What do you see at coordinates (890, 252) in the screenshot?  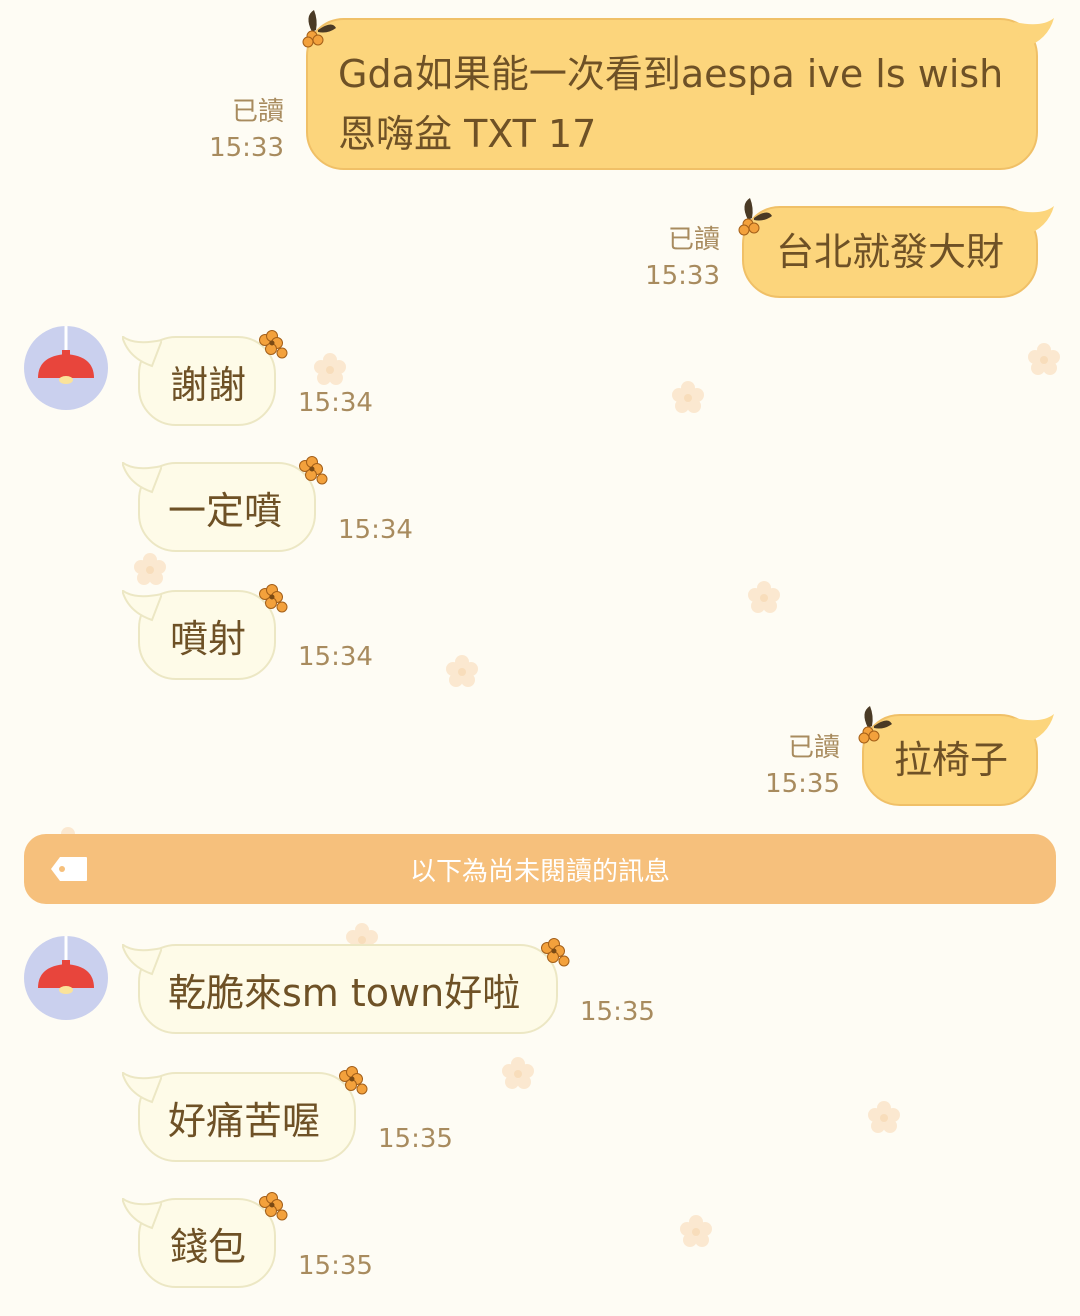 I see `message-text: 台北就發大財` at bounding box center [890, 252].